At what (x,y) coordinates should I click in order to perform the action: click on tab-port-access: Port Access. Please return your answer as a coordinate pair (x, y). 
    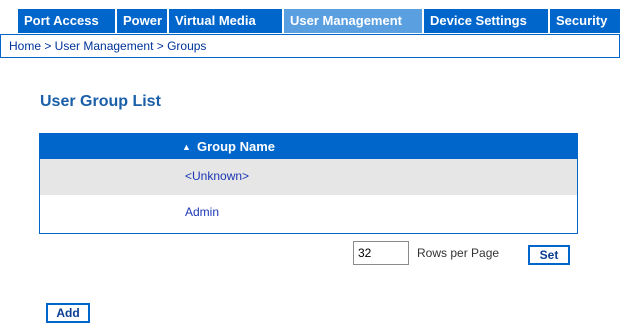
    Looking at the image, I should click on (66, 21).